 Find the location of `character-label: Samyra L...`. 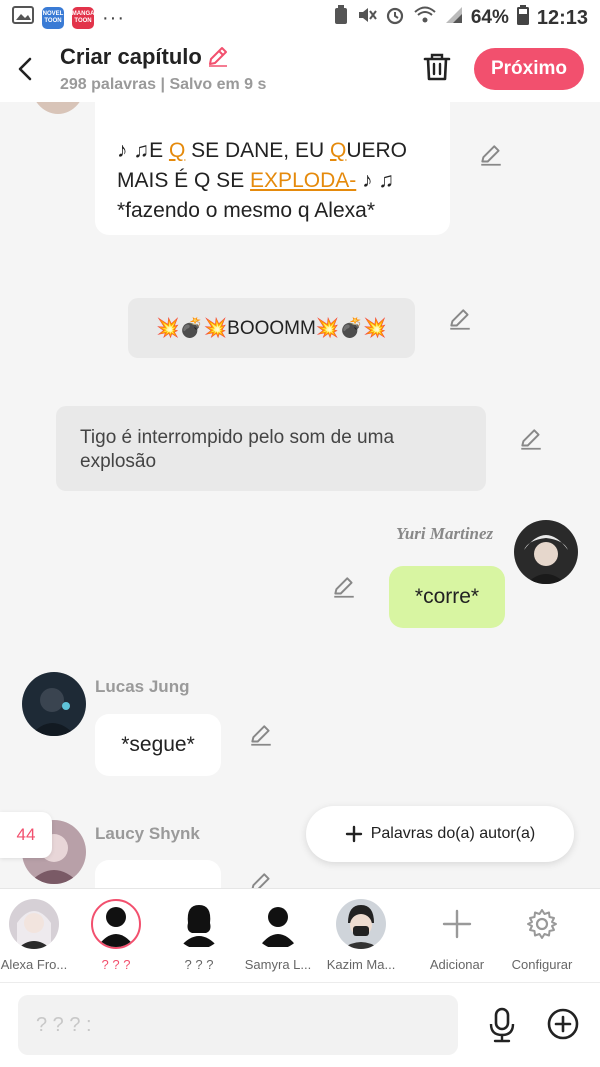

character-label: Samyra L... is located at coordinates (278, 964).